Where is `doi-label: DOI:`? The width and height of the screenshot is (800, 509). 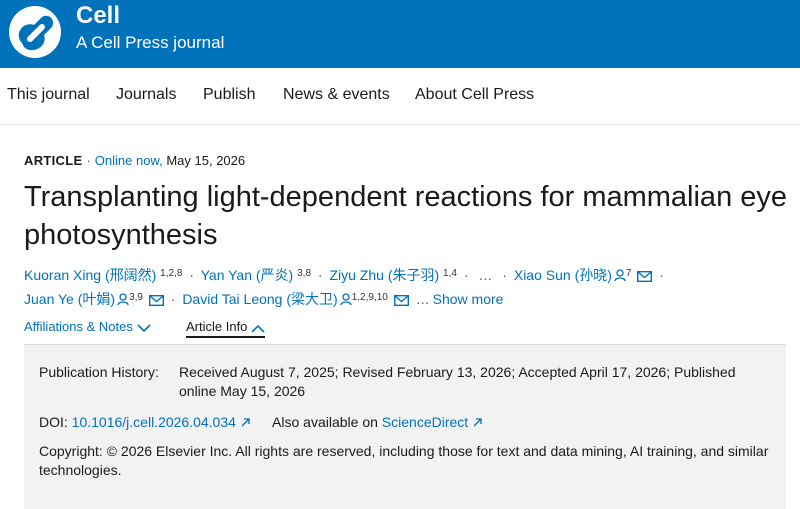 doi-label: DOI: is located at coordinates (53, 422).